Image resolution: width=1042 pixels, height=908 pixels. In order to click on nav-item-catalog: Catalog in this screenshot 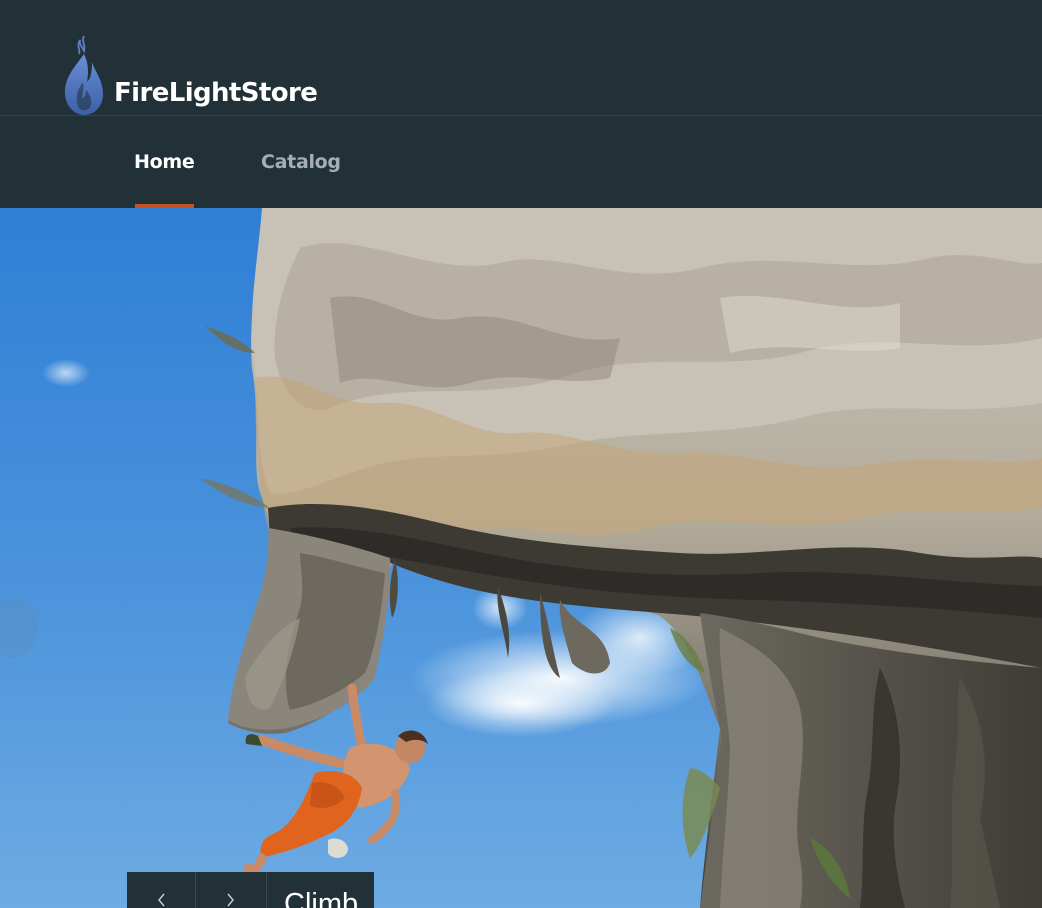, I will do `click(301, 162)`.